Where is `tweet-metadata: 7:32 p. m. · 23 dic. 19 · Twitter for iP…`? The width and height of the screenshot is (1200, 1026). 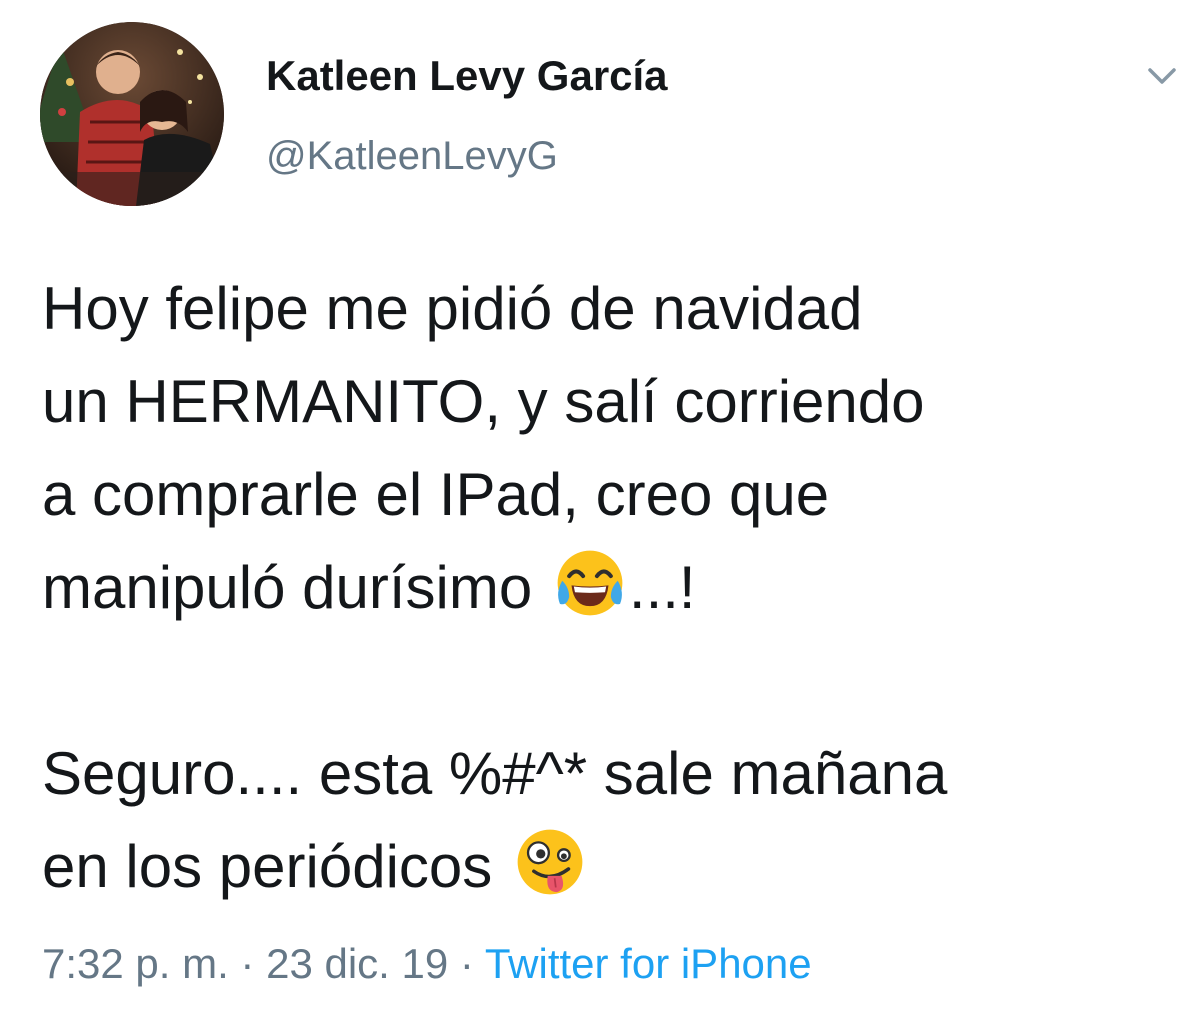
tweet-metadata: 7:32 p. m. · 23 dic. 19 · Twitter for iP… is located at coordinates (427, 964).